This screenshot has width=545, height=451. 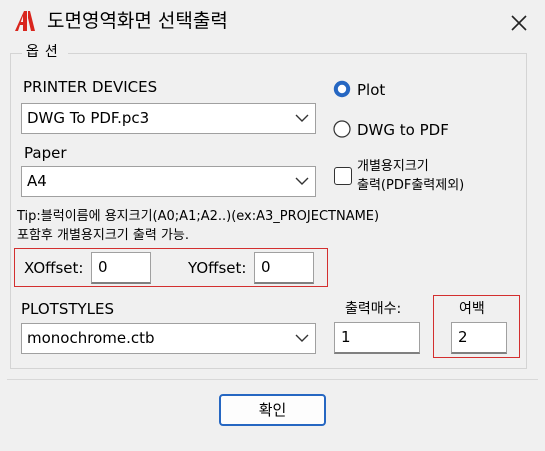 What do you see at coordinates (168, 338) in the screenshot?
I see `plotstyles-select: monochrome.ctb` at bounding box center [168, 338].